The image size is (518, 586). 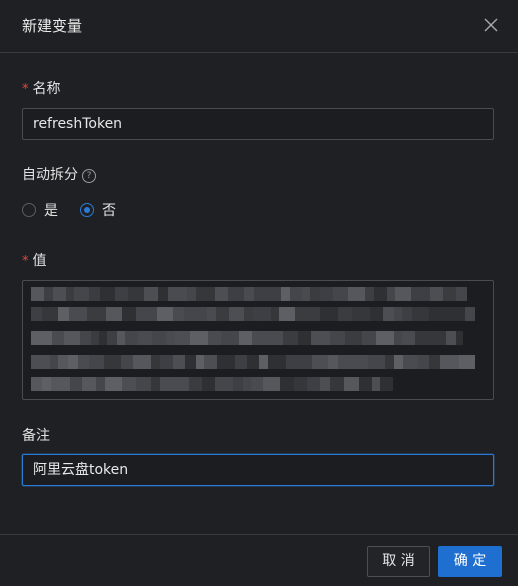 What do you see at coordinates (34, 261) in the screenshot?
I see `value-label: * 值` at bounding box center [34, 261].